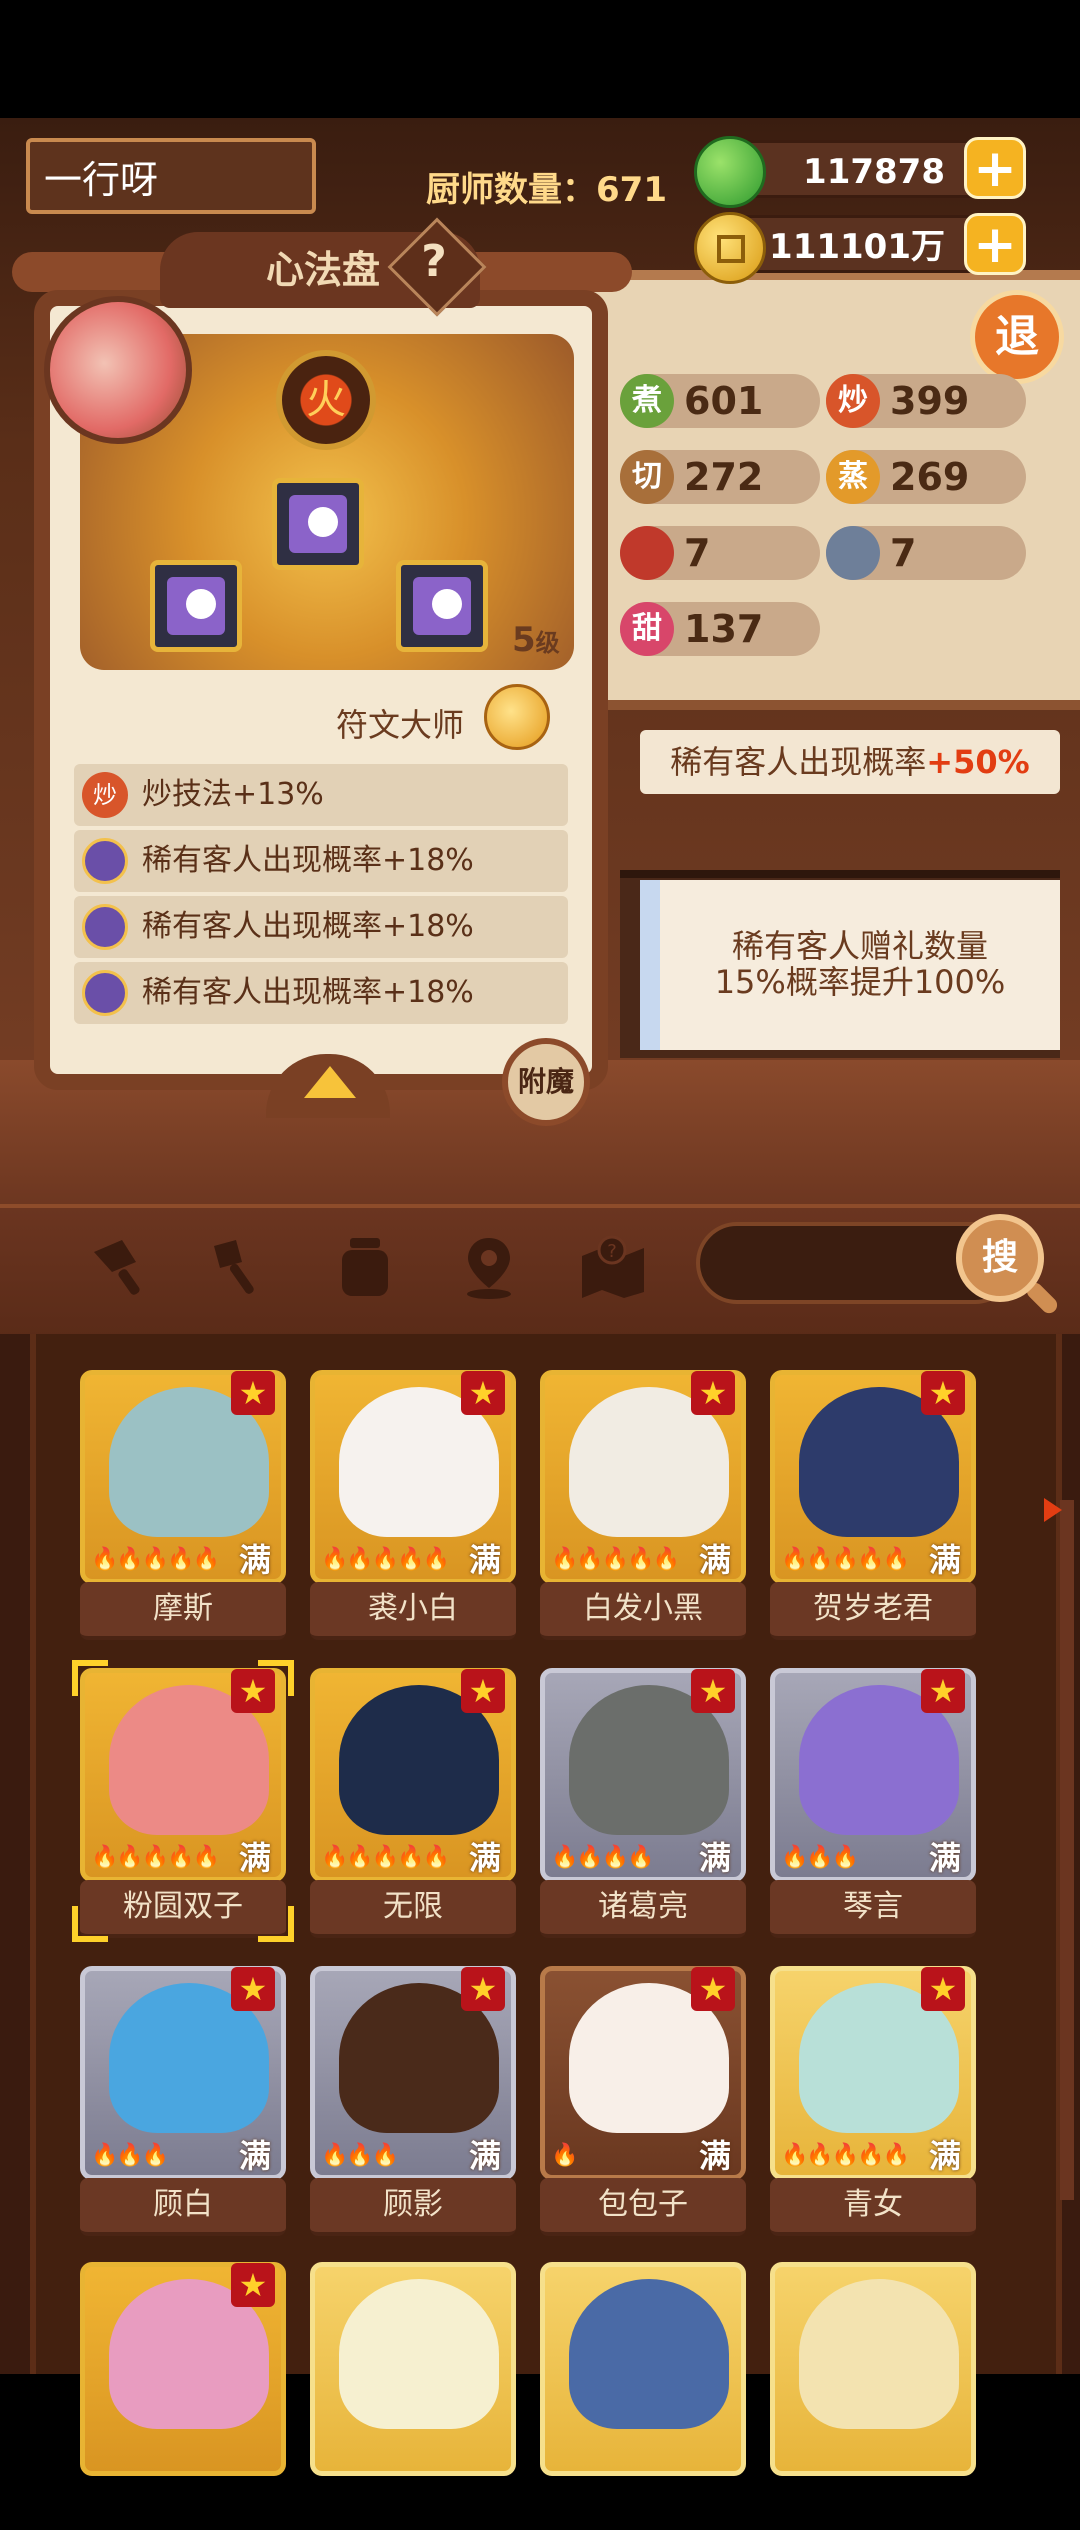 This screenshot has width=1080, height=2530. I want to click on chef-card: ★ 🔥🔥🔥 满琴言, so click(873, 1803).